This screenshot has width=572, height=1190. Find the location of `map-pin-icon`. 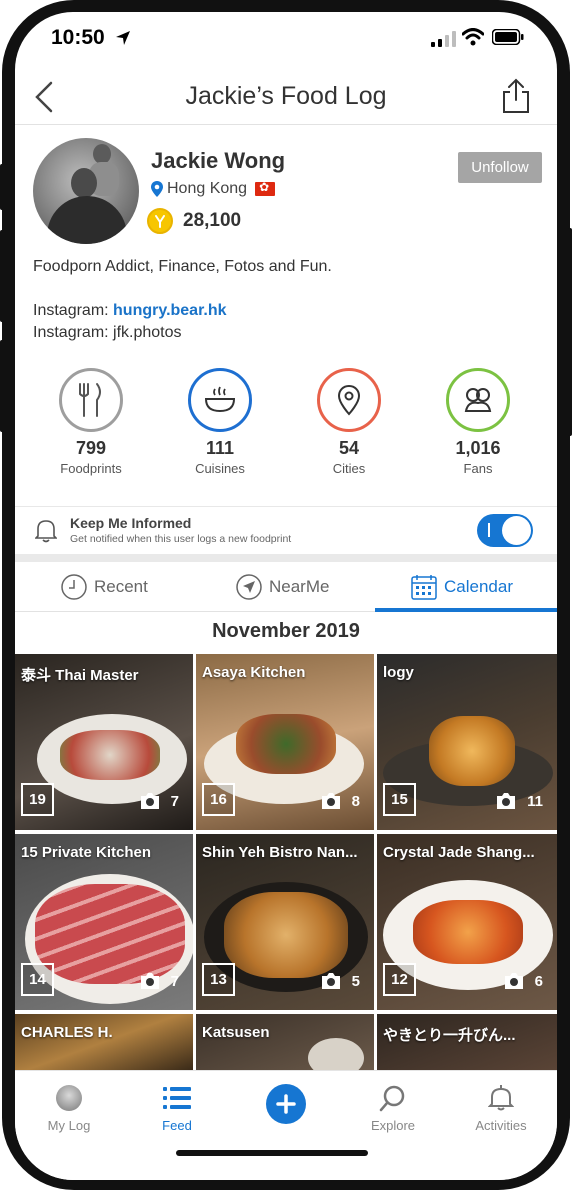

map-pin-icon is located at coordinates (349, 400).